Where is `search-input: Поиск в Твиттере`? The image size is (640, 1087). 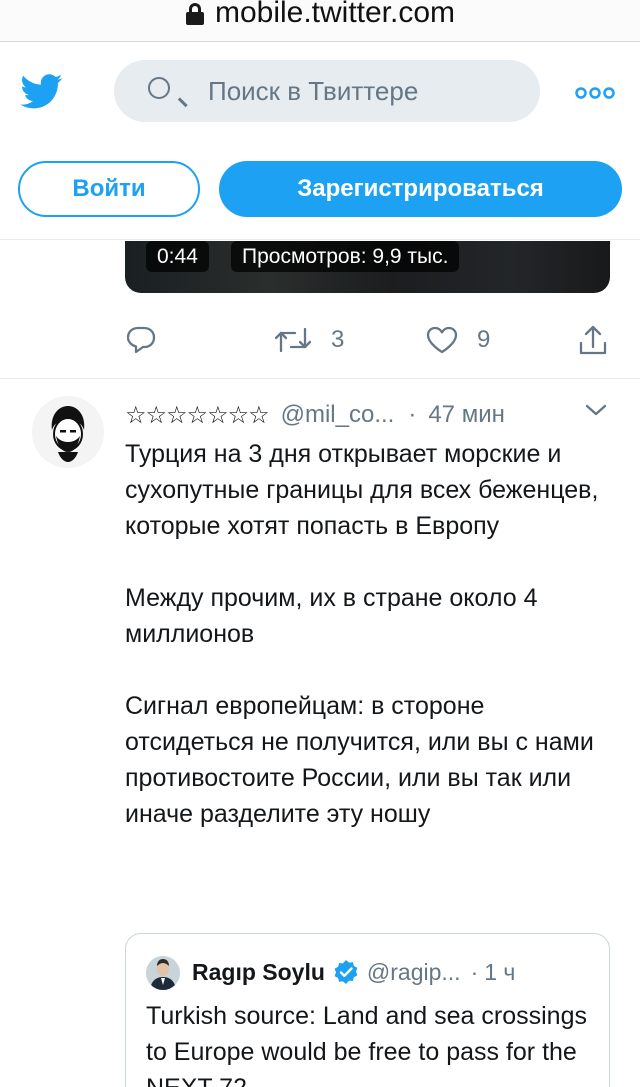
search-input: Поиск в Твиттере is located at coordinates (327, 91).